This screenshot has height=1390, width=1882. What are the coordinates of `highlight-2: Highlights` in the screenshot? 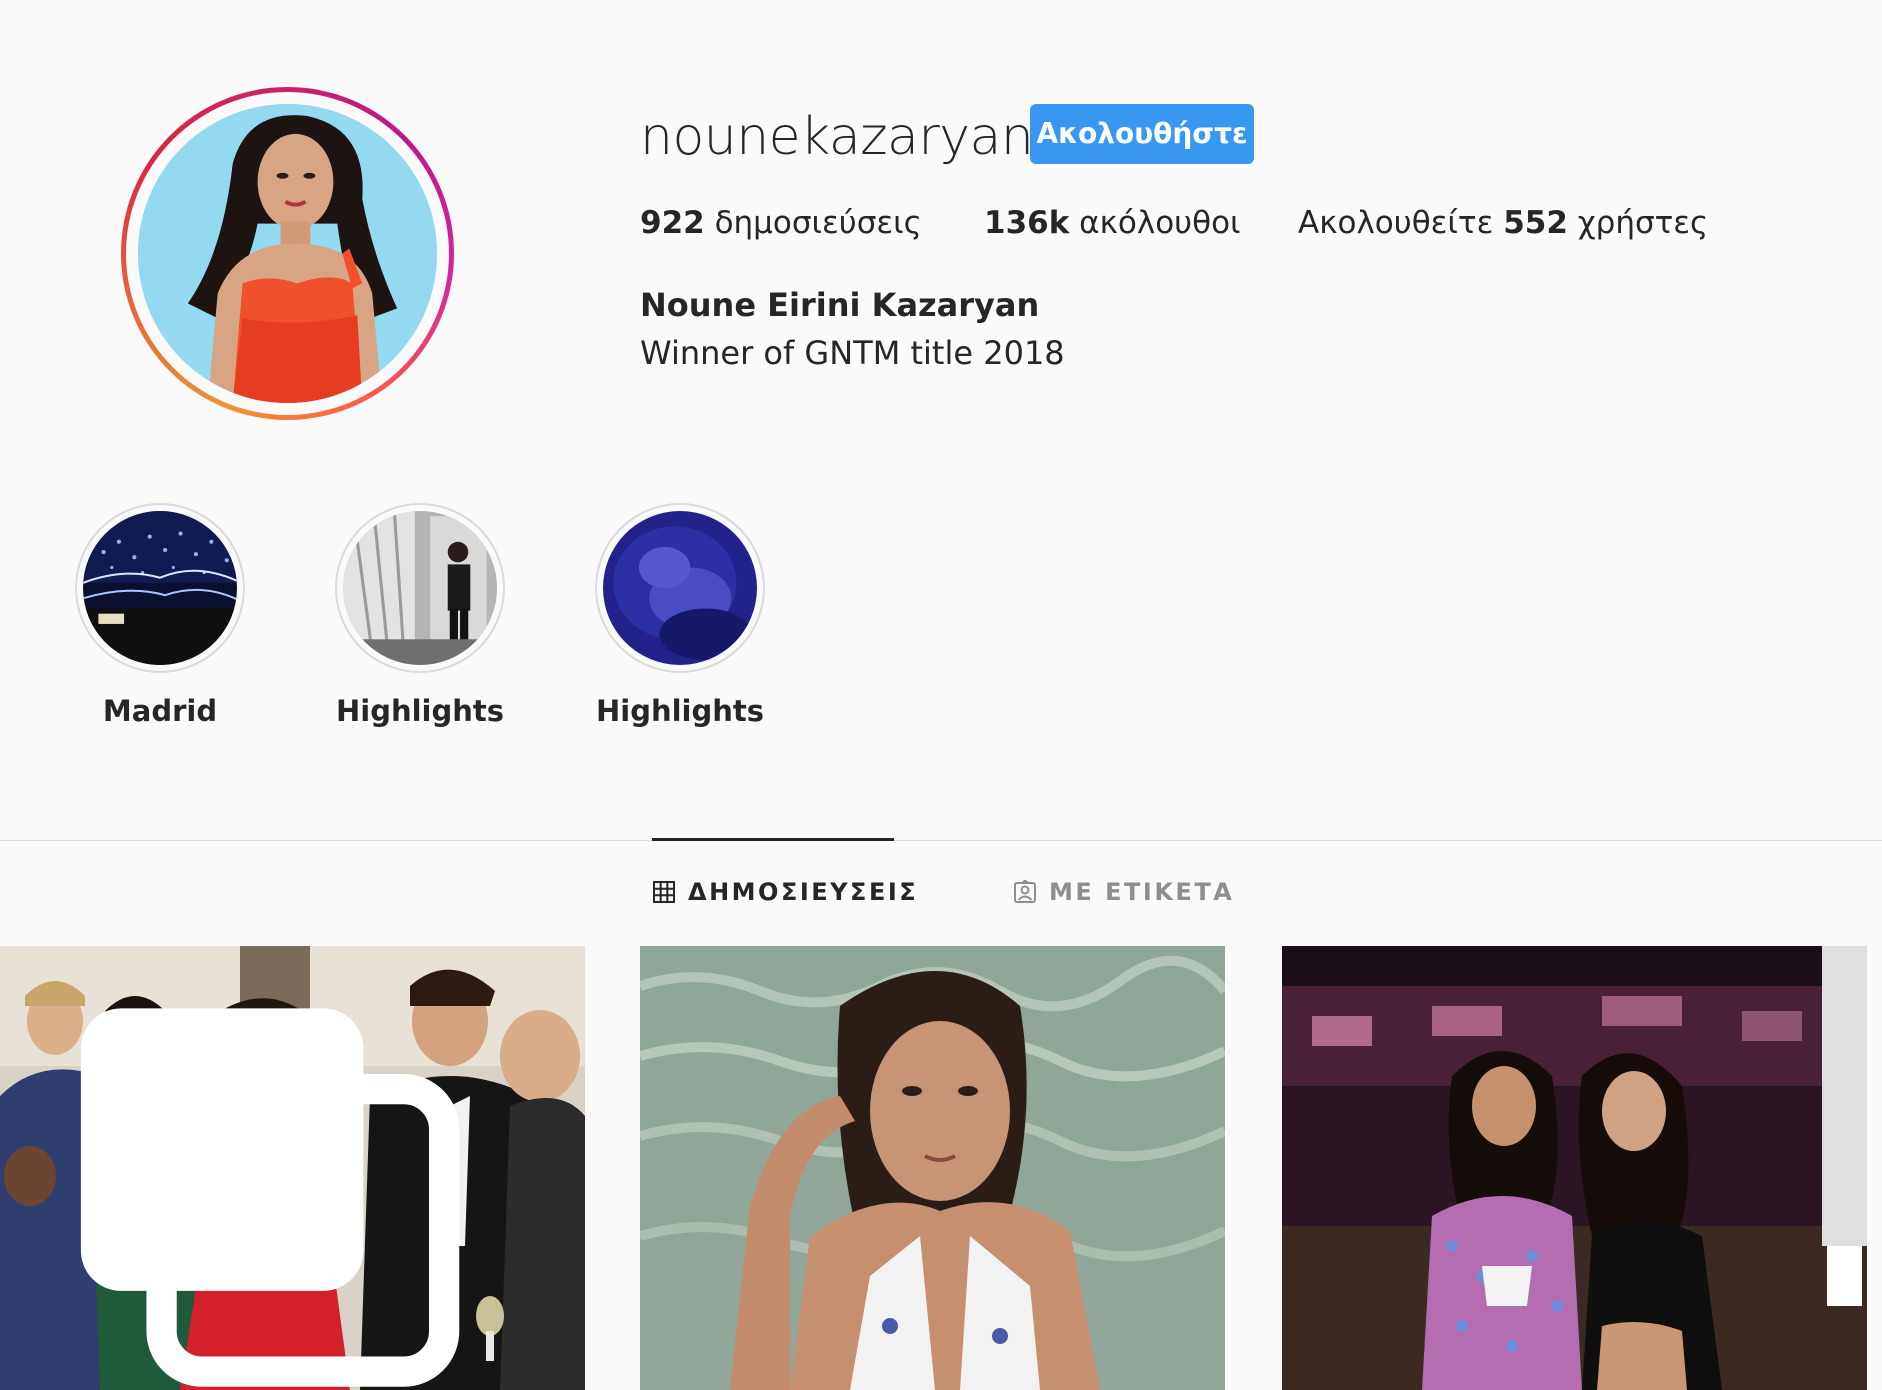 It's located at (680, 616).